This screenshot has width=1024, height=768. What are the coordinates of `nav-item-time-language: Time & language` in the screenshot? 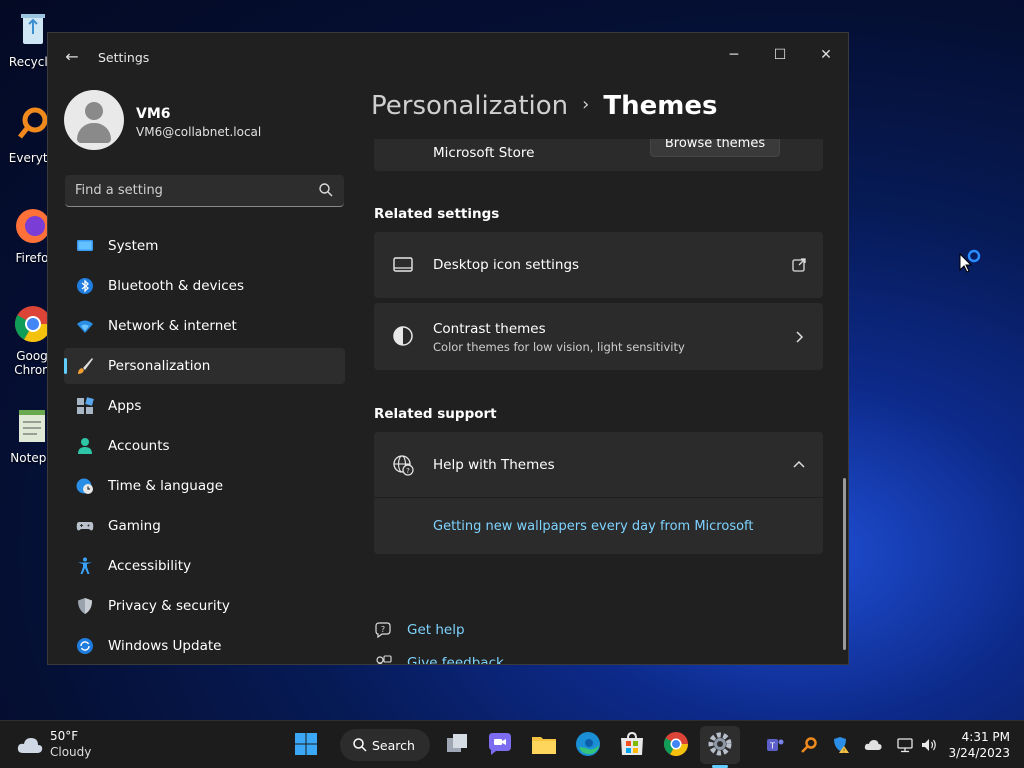 It's located at (204, 486).